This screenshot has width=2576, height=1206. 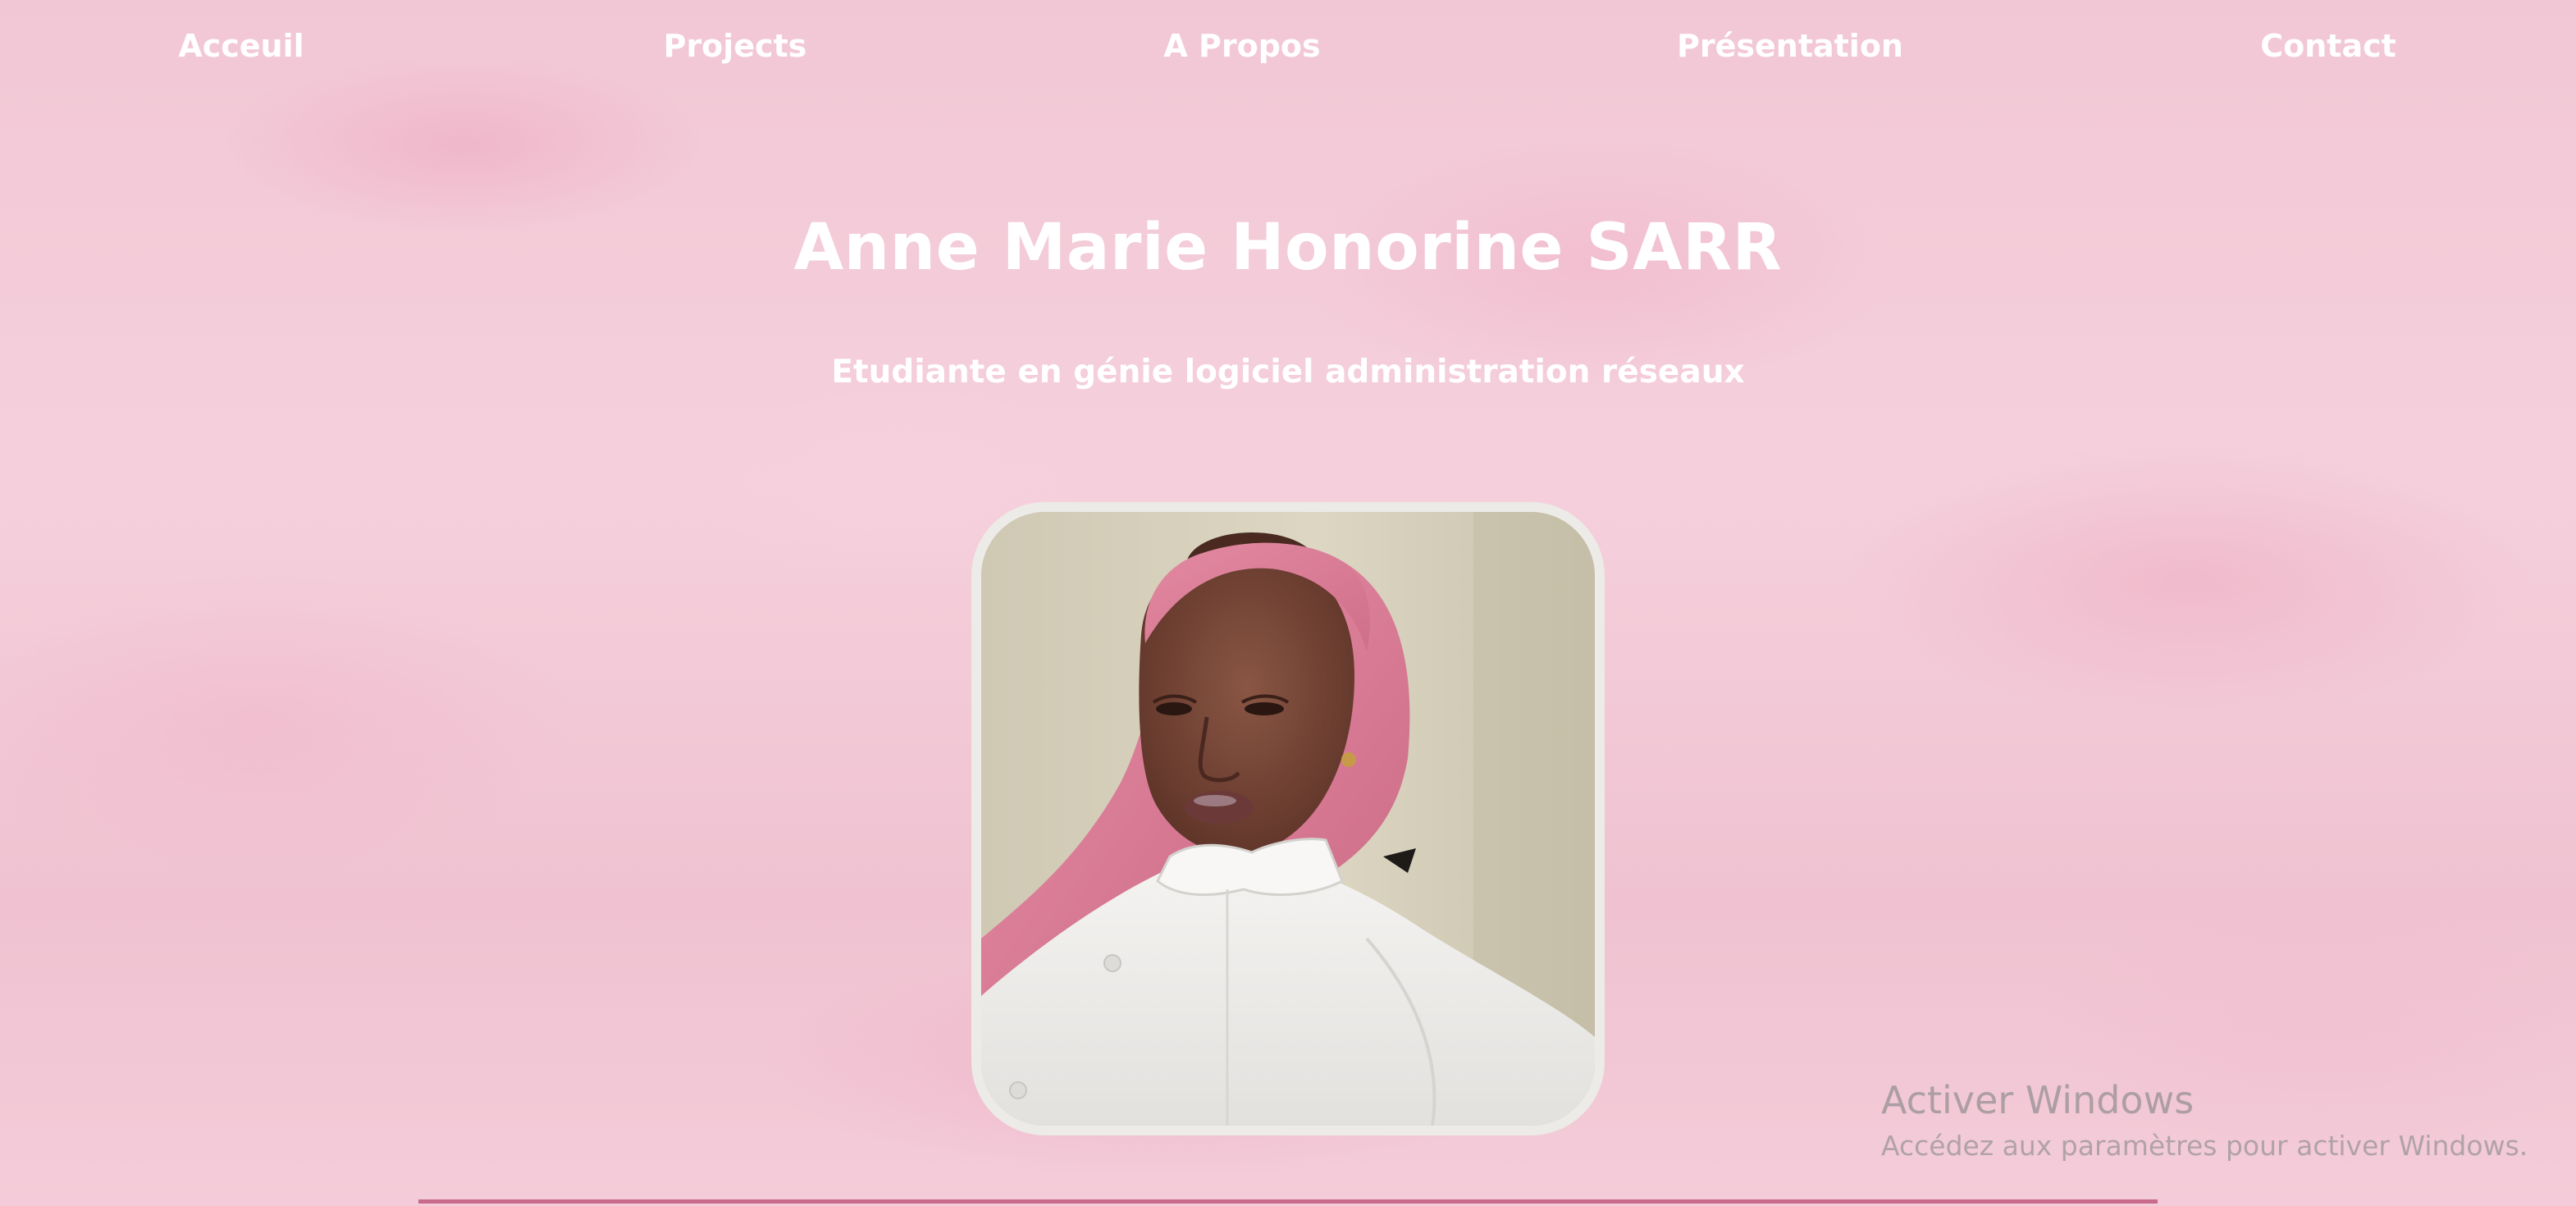 I want to click on profile-photo-illustration, so click(x=1288, y=819).